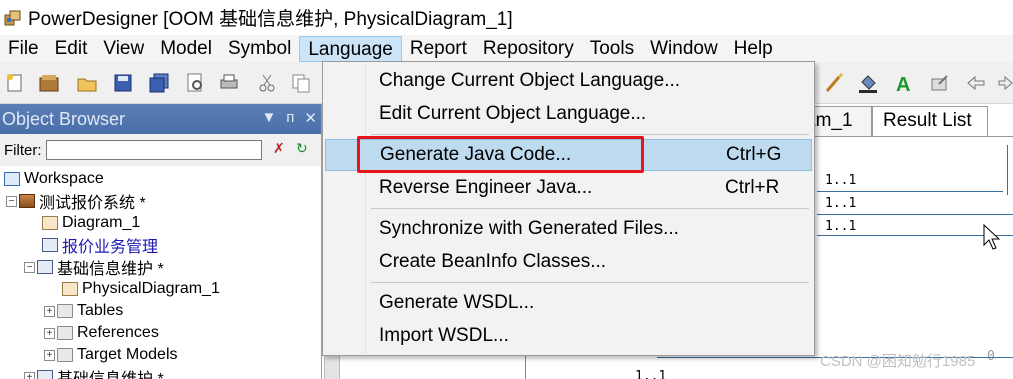 The image size is (1013, 379). I want to click on back-arrow-icon, so click(976, 83).